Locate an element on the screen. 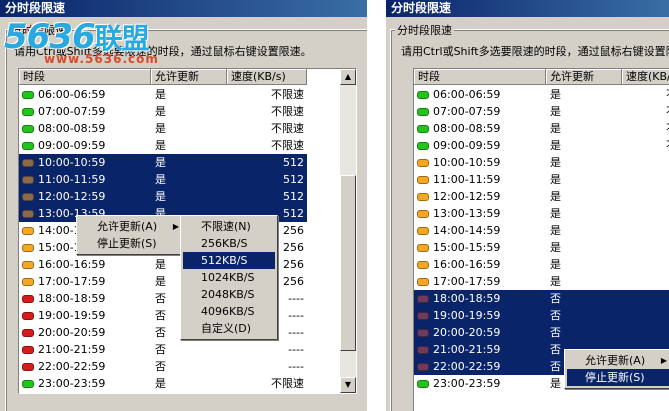 The image size is (669, 411). allow-cell: 否 is located at coordinates (555, 332).